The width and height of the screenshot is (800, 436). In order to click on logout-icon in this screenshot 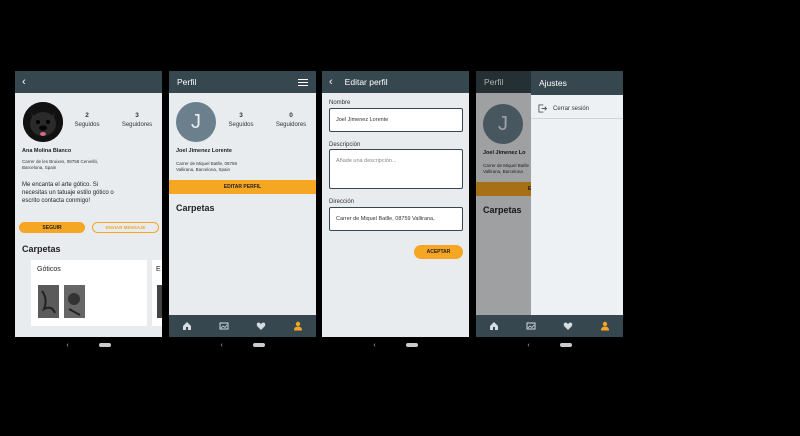, I will do `click(542, 108)`.